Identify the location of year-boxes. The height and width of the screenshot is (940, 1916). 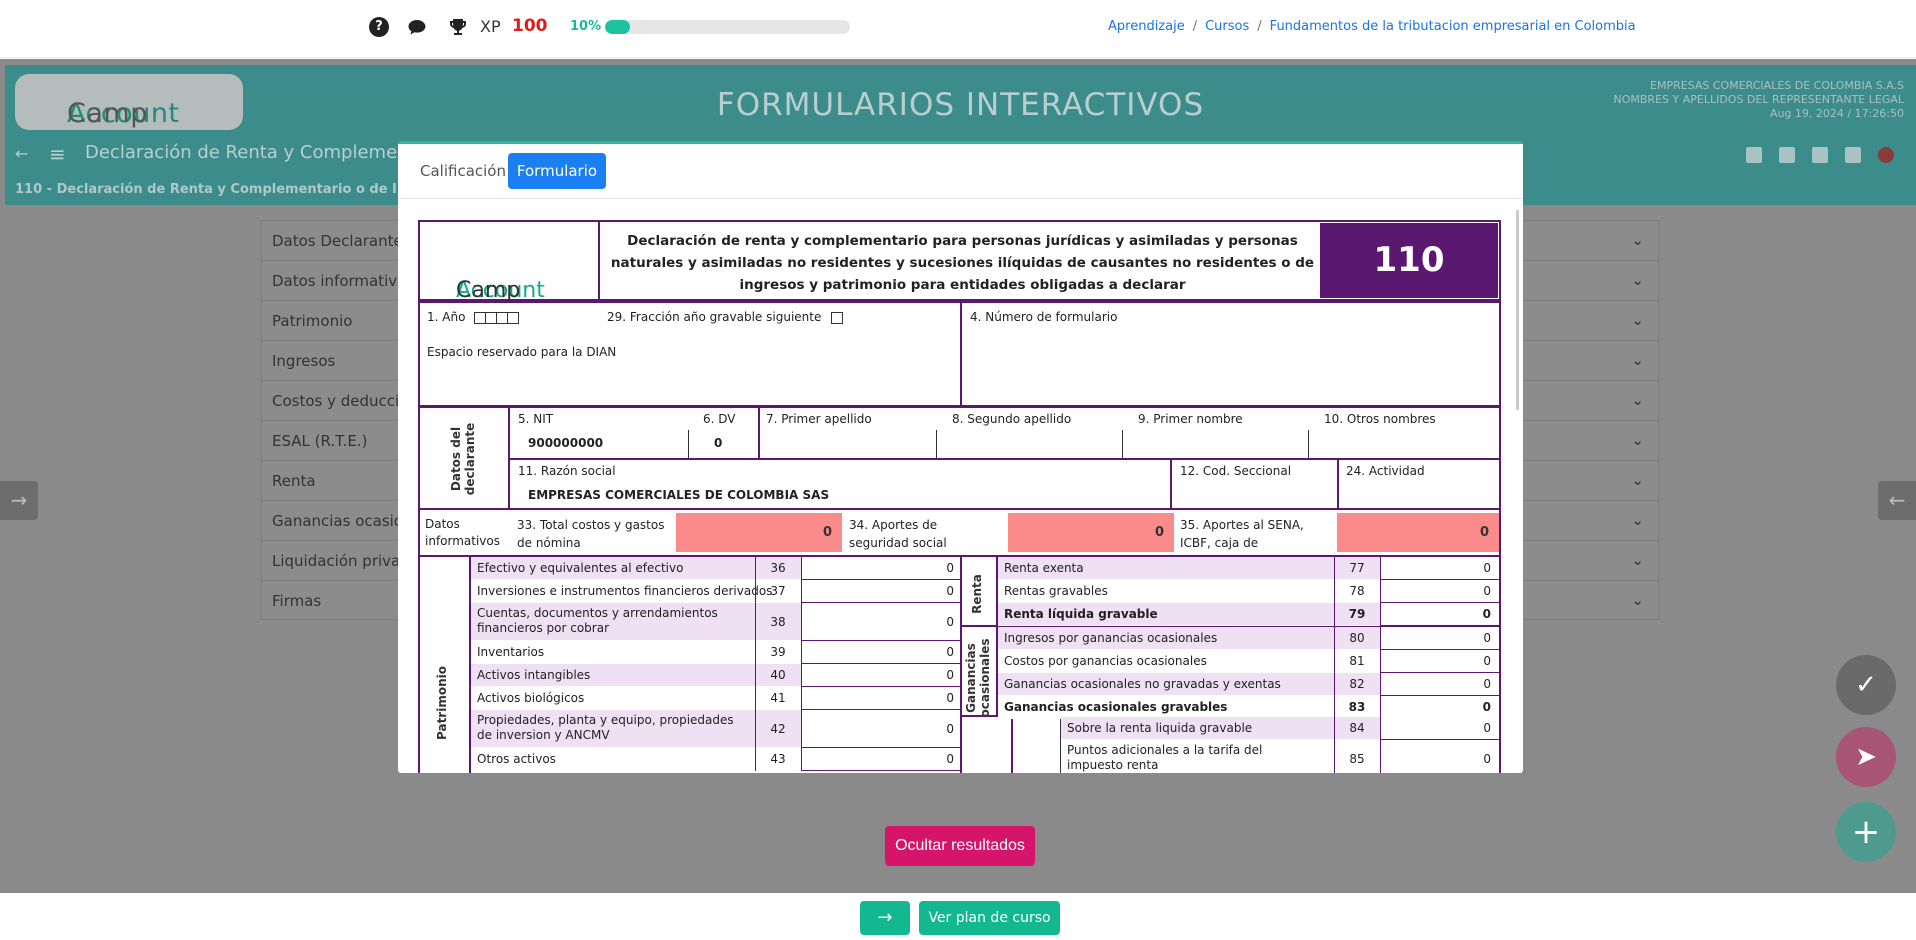
(497, 317).